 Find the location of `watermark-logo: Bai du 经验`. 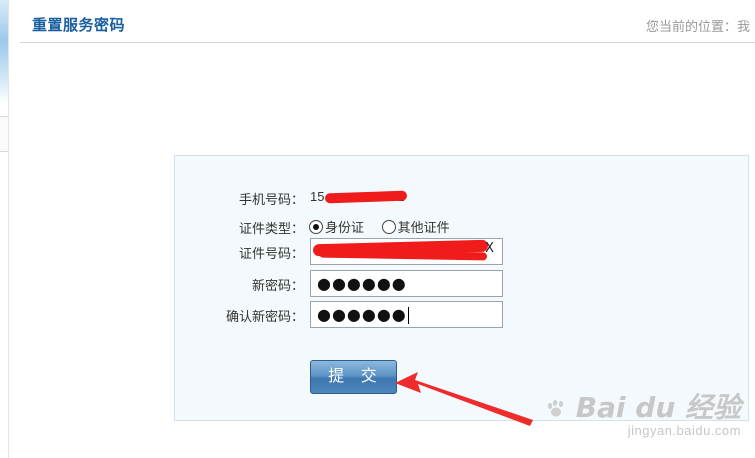

watermark-logo: Bai du 经验 is located at coordinates (643, 406).